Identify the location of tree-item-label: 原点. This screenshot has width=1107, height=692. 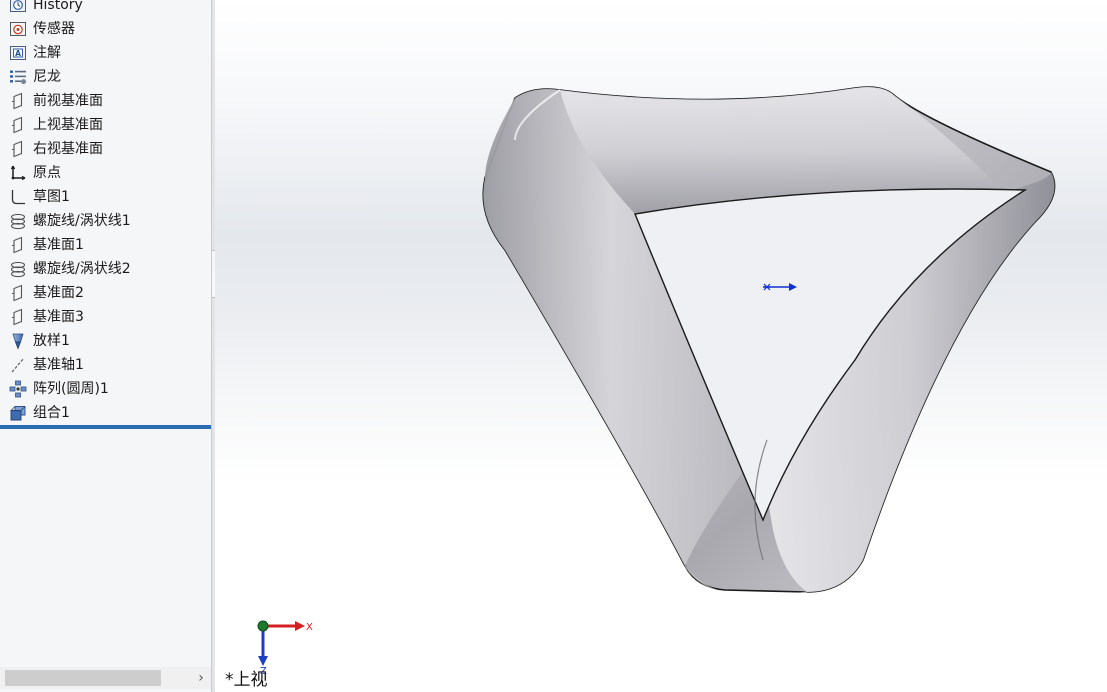
(47, 173).